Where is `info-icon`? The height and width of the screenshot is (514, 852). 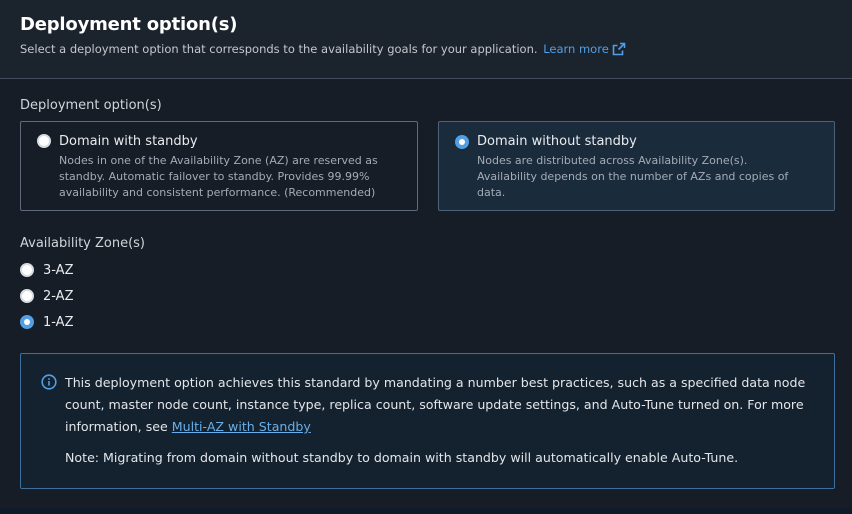 info-icon is located at coordinates (49, 384).